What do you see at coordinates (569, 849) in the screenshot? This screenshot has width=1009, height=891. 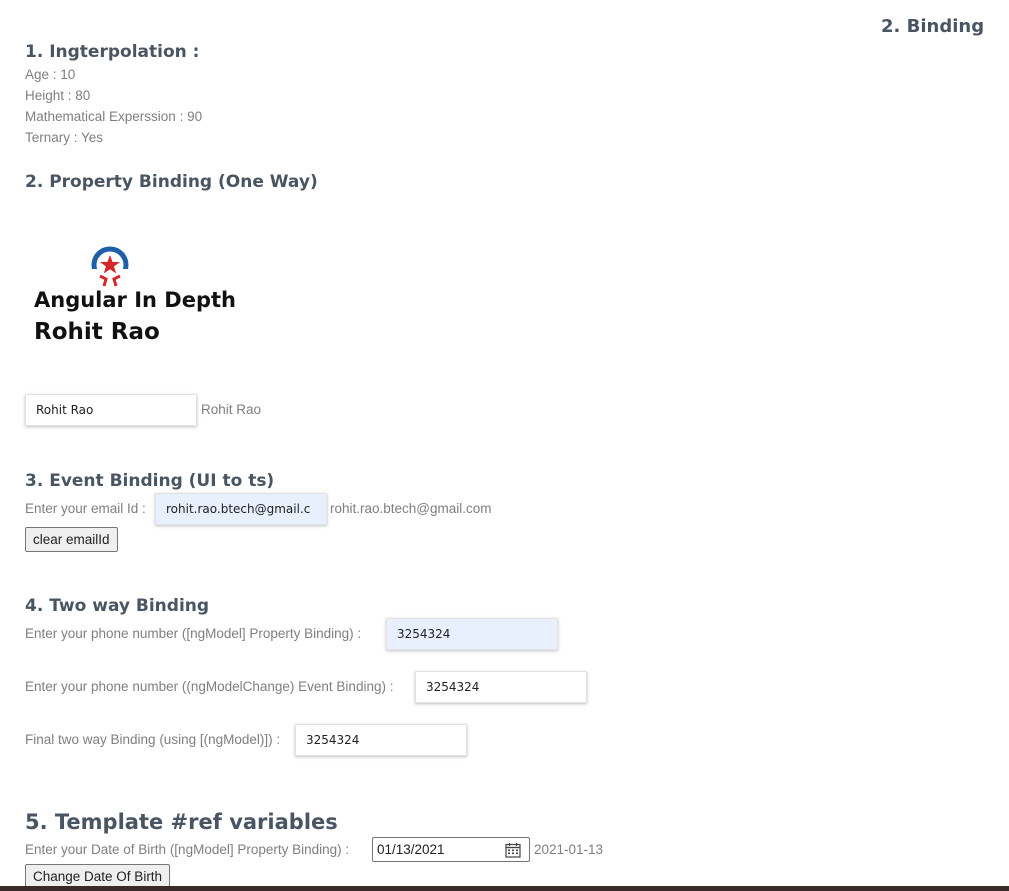 I see `dob-output: 2021-01-13` at bounding box center [569, 849].